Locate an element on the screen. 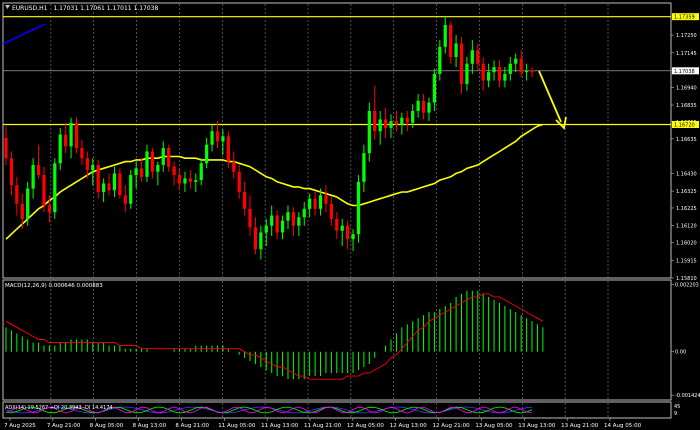 The height and width of the screenshot is (430, 700). time-label: 12 Aug 21:00 is located at coordinates (452, 426).